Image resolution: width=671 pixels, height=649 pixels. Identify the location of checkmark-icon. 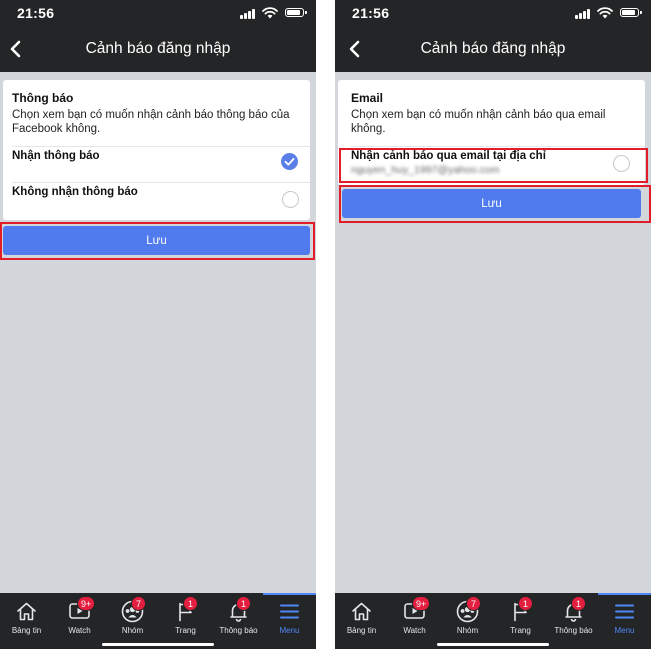
(289, 162).